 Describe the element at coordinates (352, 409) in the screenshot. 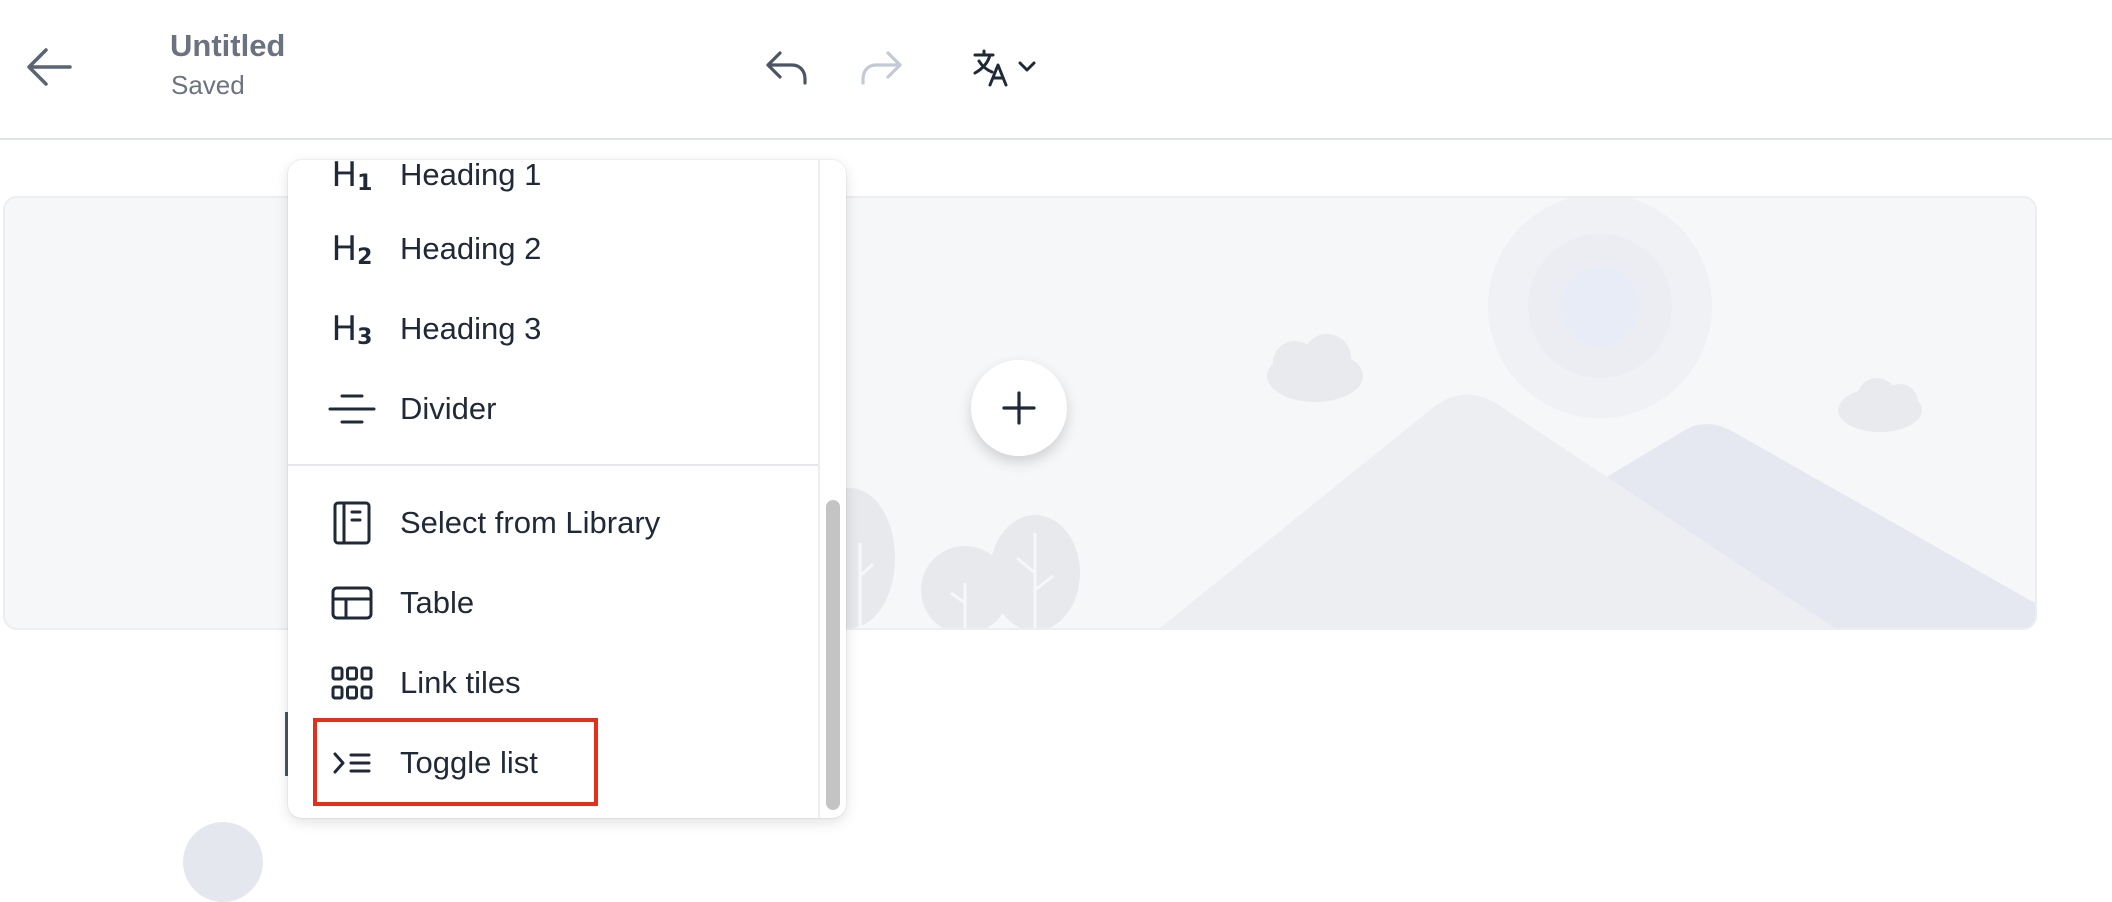

I see `divider-icon` at that location.